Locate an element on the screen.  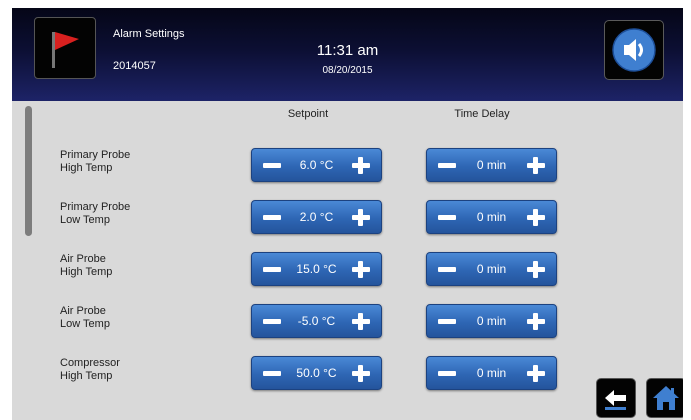
delay-stepper-compressor-high: 0 min is located at coordinates (491, 373).